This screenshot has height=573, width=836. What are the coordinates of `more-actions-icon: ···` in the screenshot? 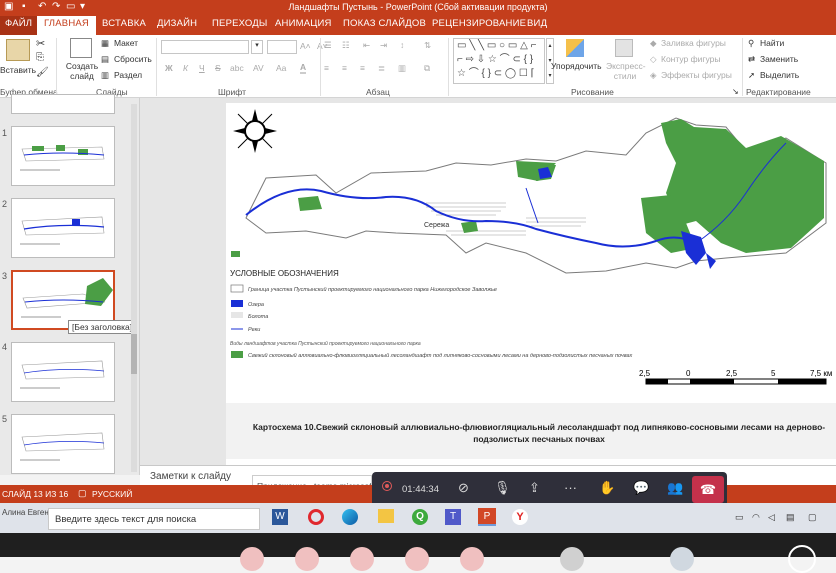 It's located at (570, 487).